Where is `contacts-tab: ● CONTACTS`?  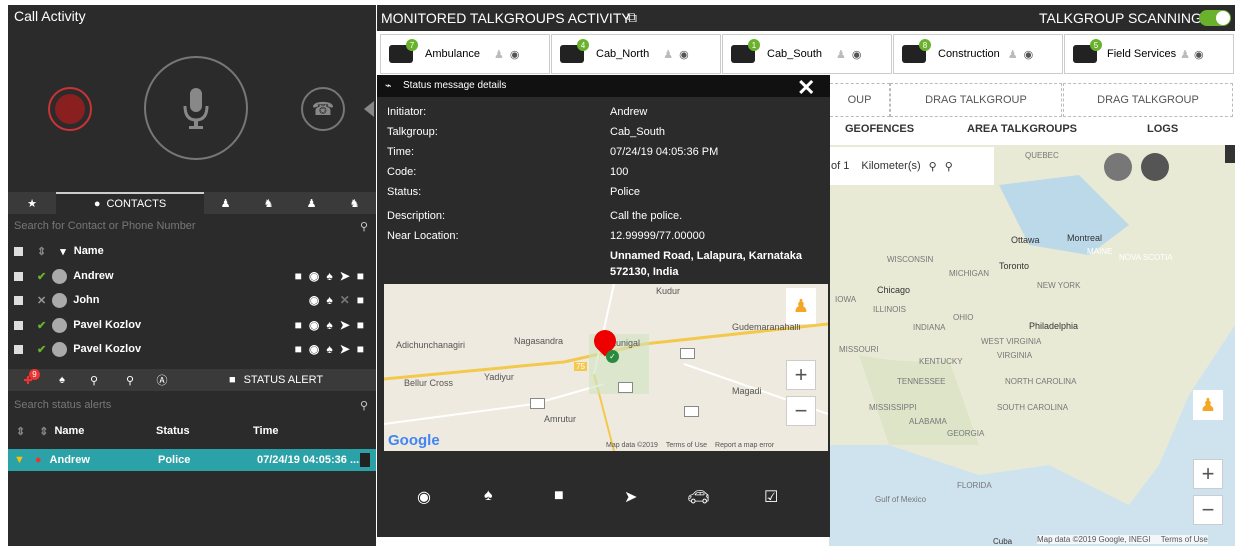
contacts-tab: ● CONTACTS is located at coordinates (130, 203).